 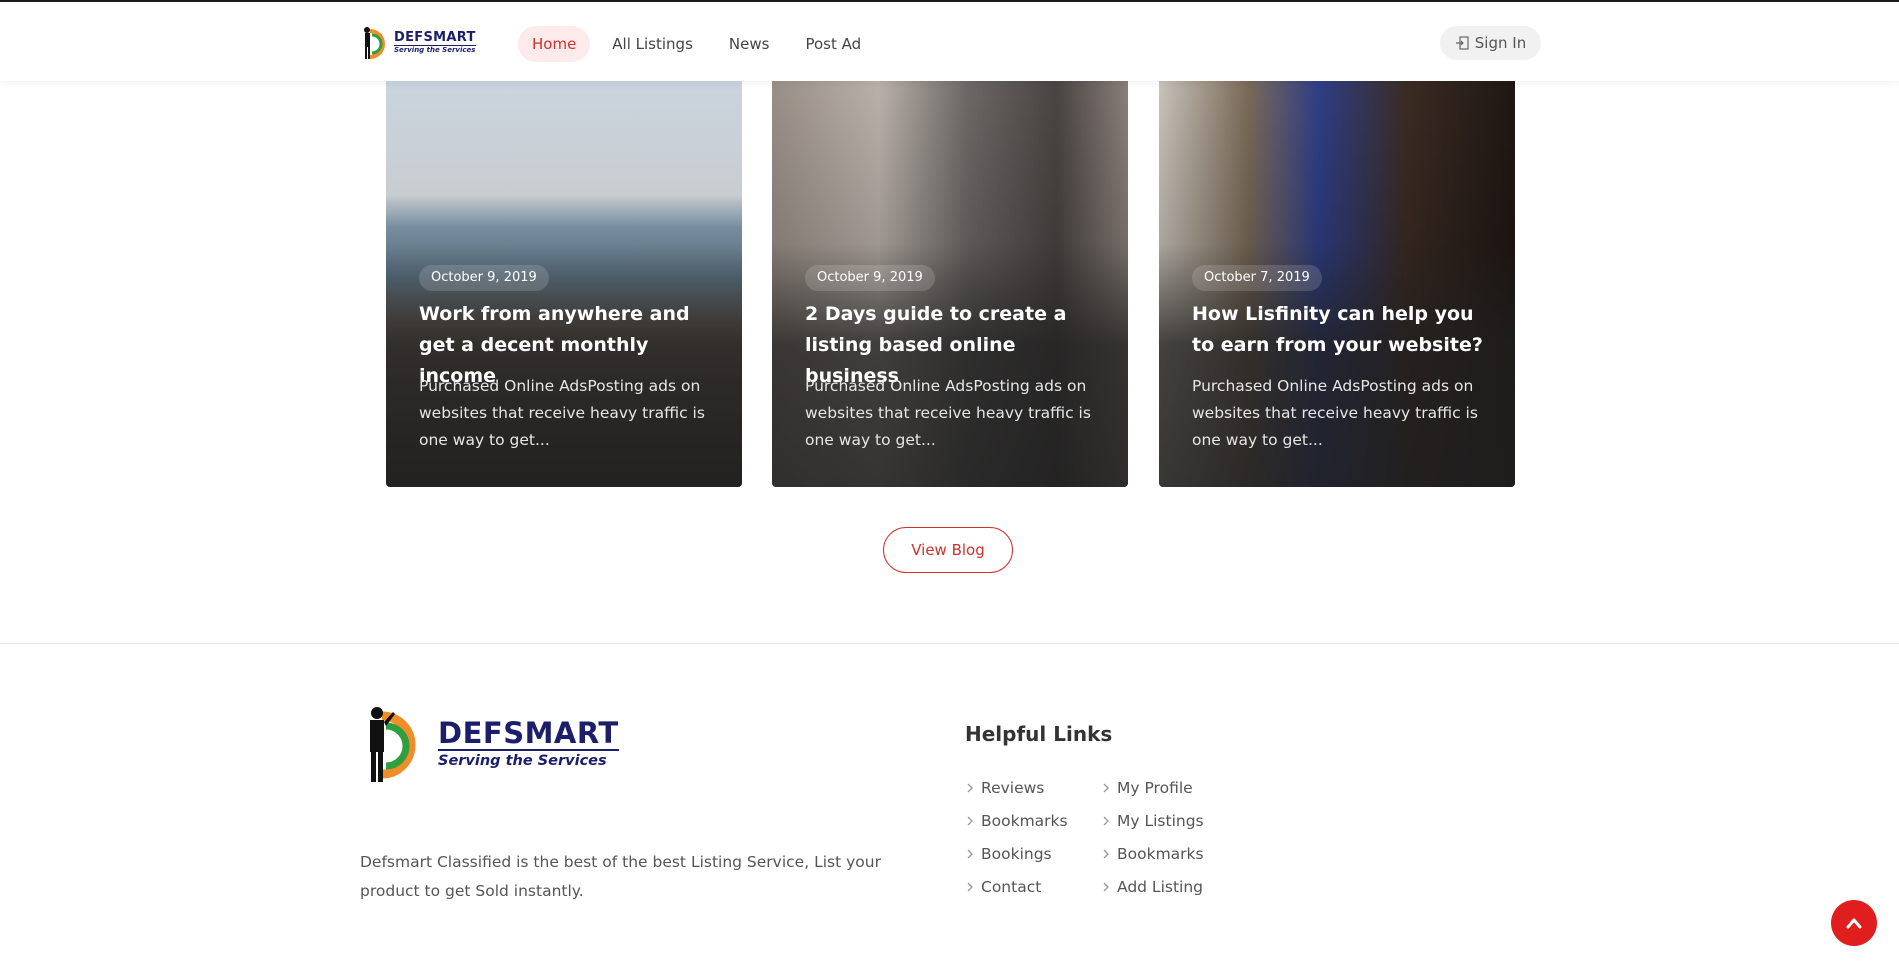 I want to click on nav-news: News, so click(x=749, y=44).